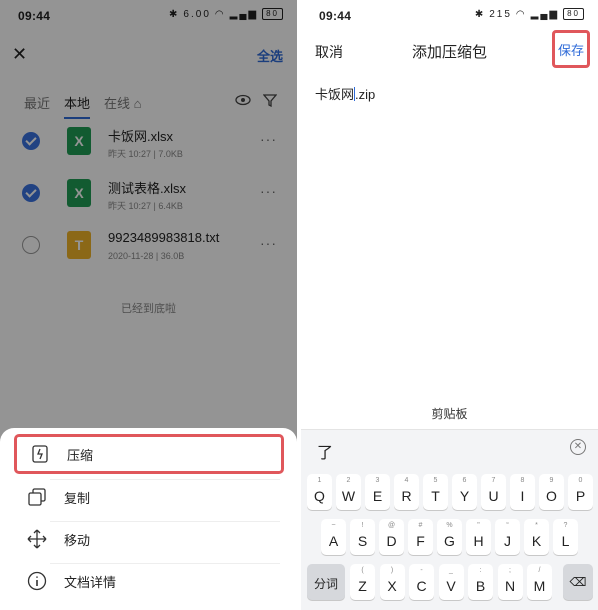 The width and height of the screenshot is (598, 610). Describe the element at coordinates (391, 541) in the screenshot. I see `key-letter: D` at that location.